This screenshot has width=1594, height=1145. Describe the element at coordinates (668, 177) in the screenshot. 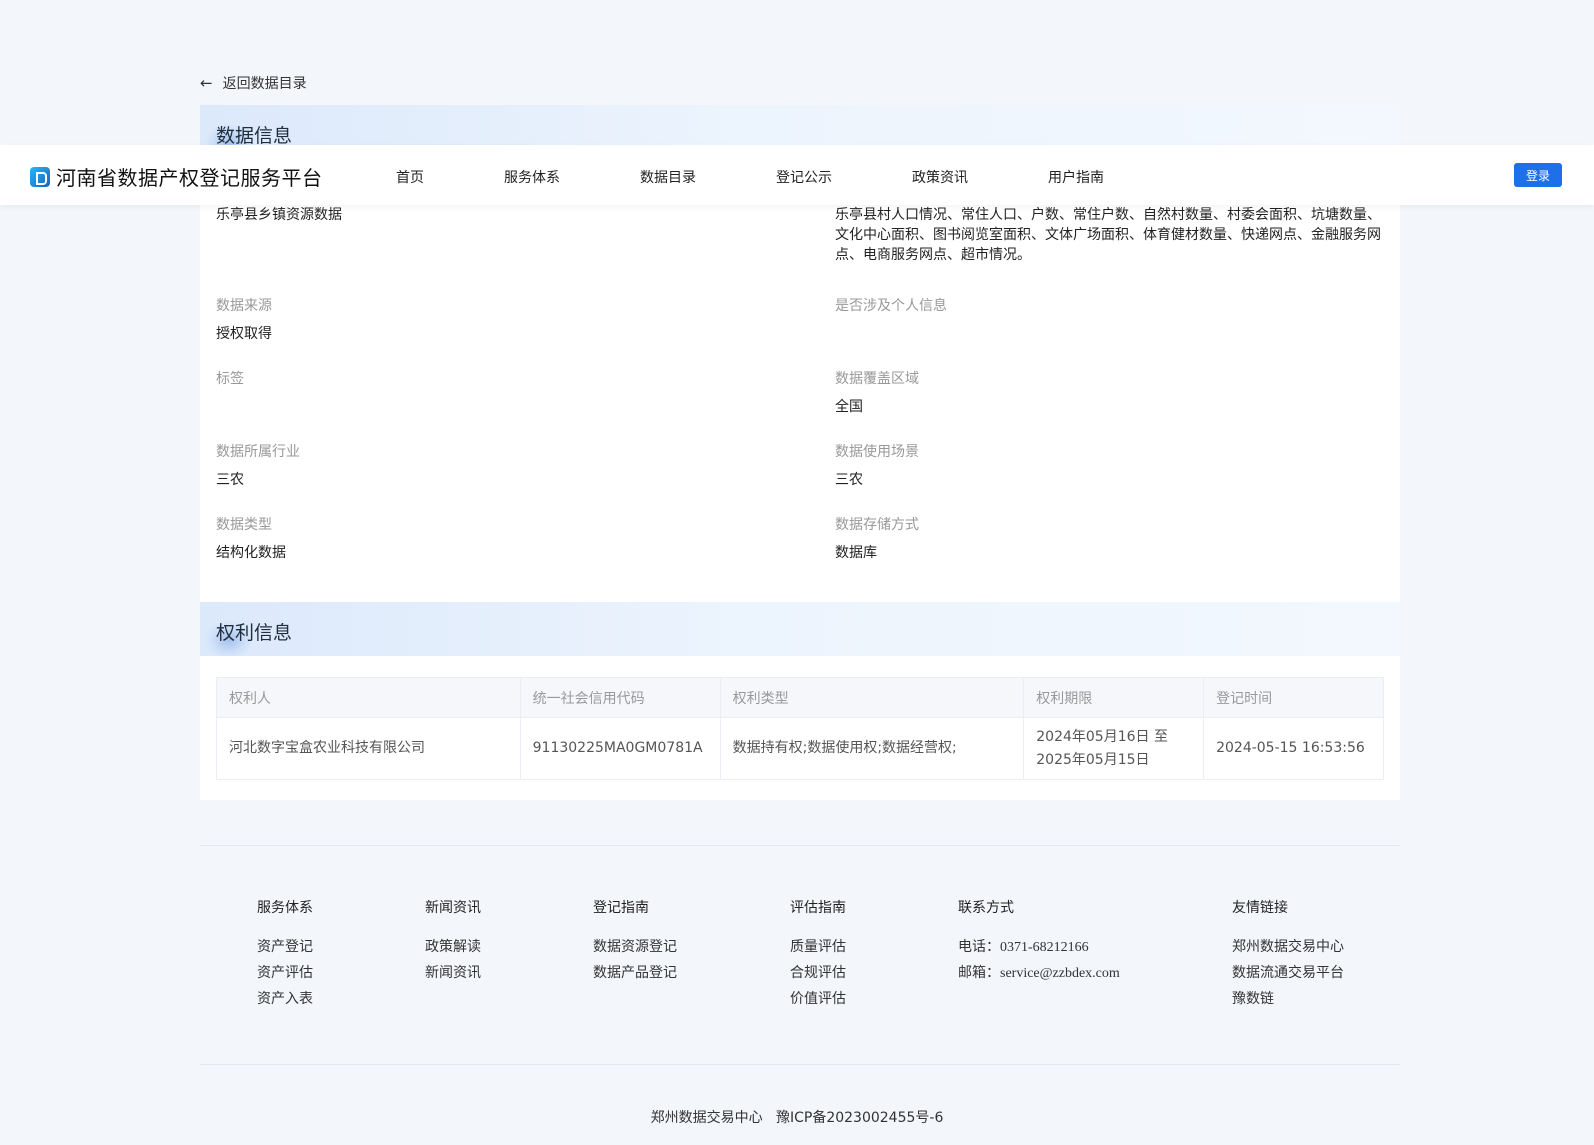

I see `nav-item-catalog: 数据目录` at that location.